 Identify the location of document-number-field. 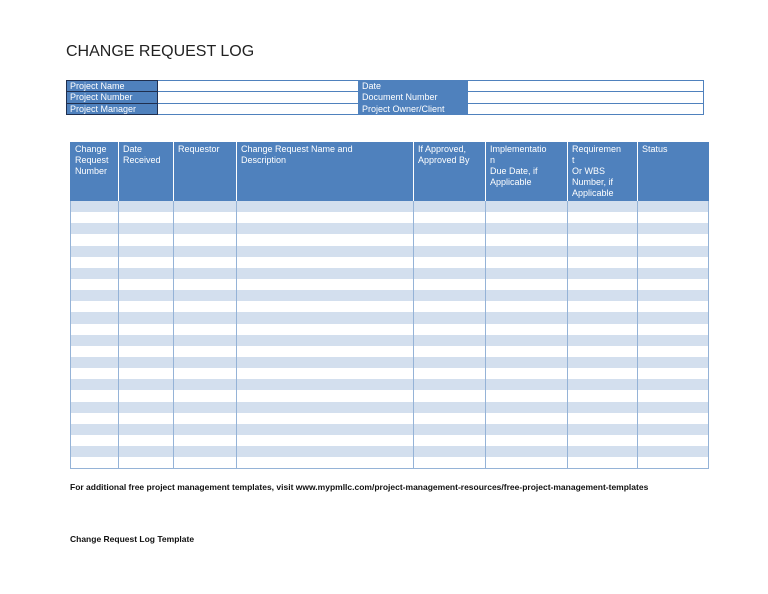
(585, 97).